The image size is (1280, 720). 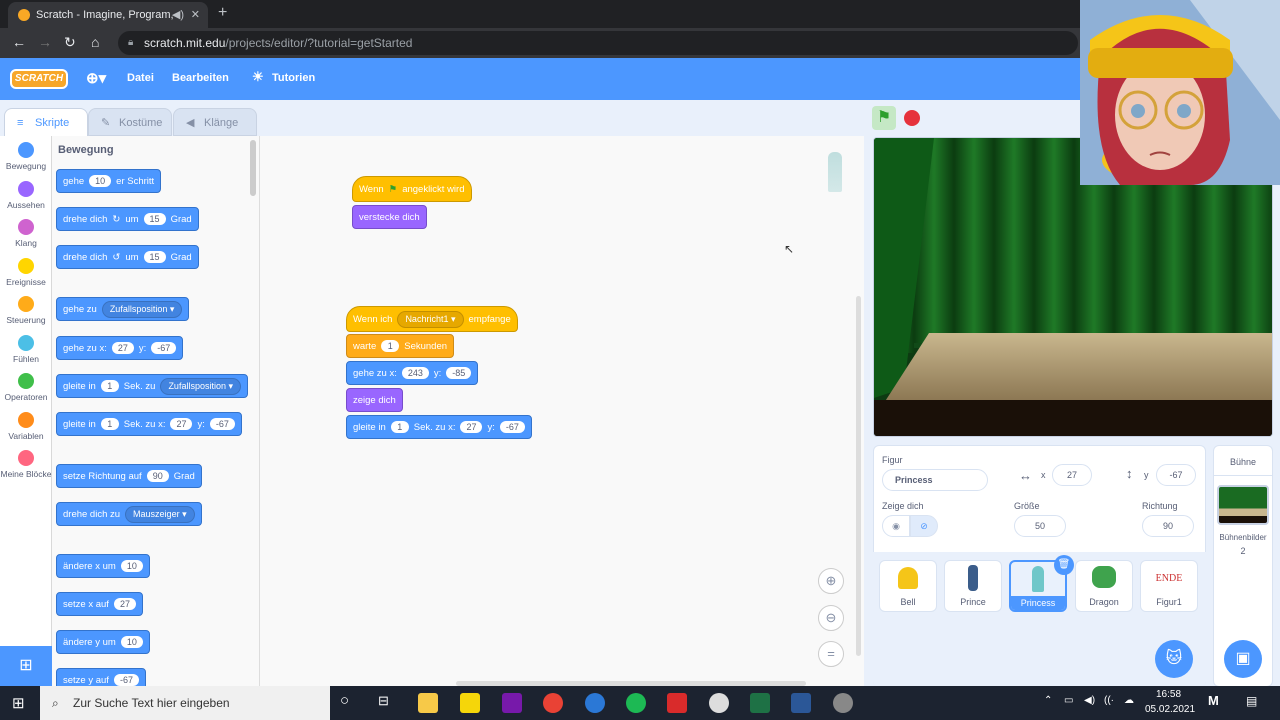 I want to click on direction-field: 90, so click(x=1168, y=526).